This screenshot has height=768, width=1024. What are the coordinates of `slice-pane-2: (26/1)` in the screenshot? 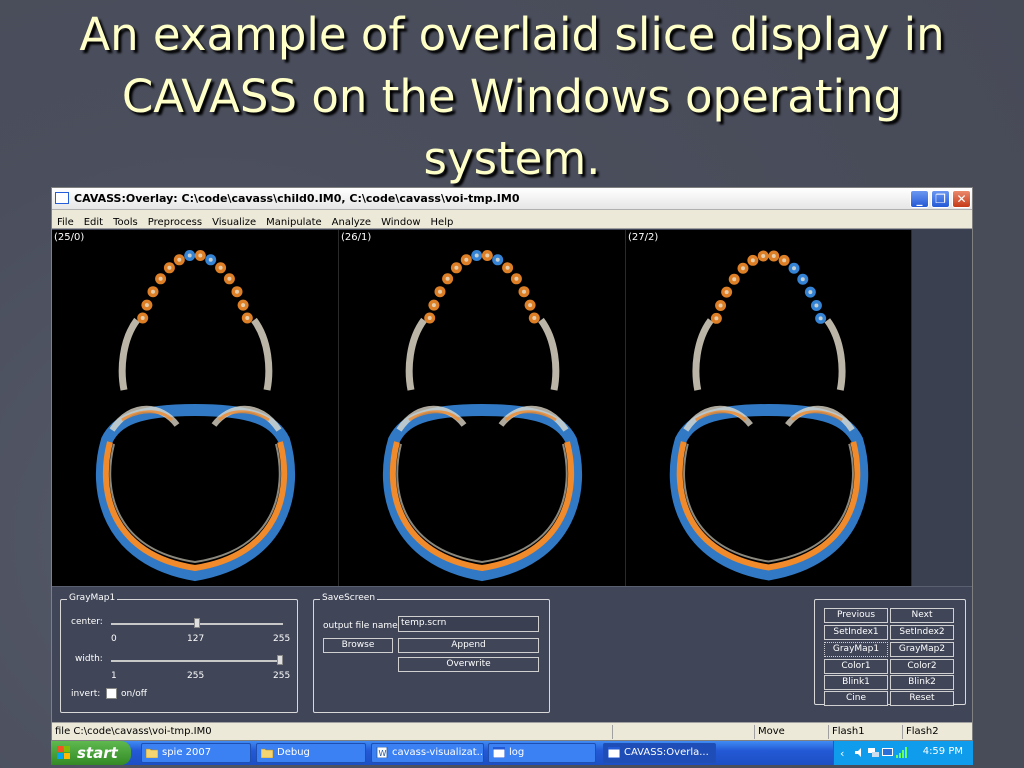 It's located at (482, 408).